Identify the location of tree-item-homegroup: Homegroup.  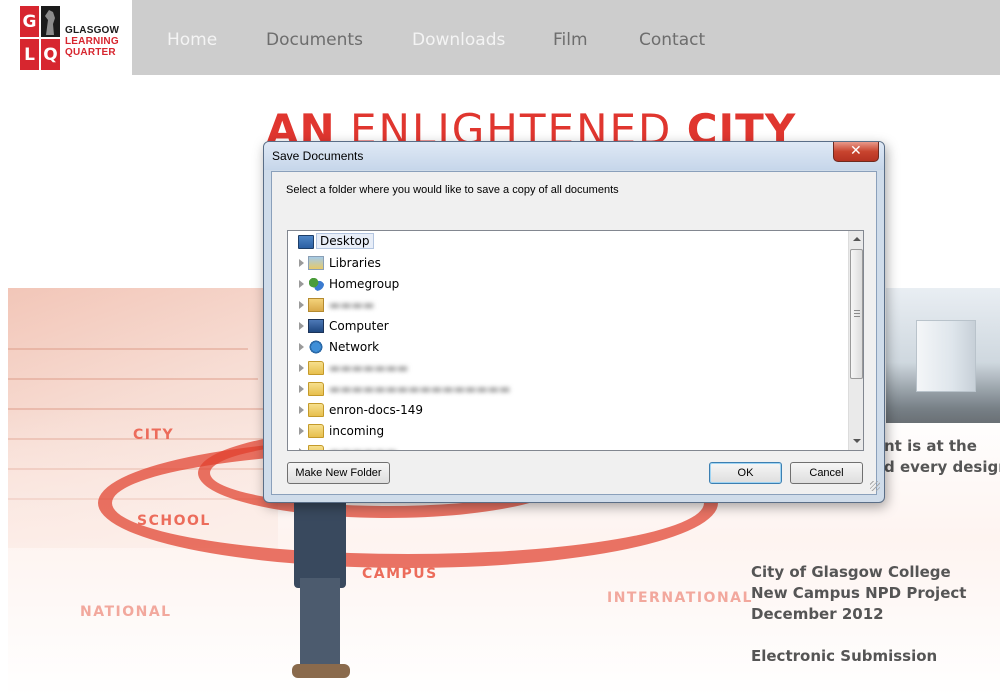
(568, 284).